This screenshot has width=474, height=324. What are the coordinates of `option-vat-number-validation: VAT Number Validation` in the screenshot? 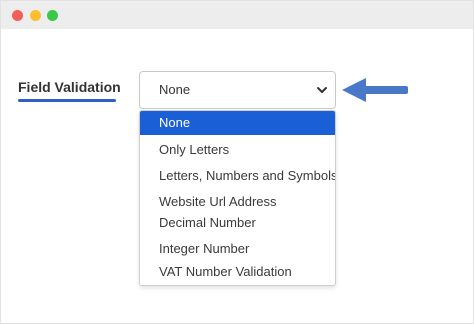 It's located at (237, 272).